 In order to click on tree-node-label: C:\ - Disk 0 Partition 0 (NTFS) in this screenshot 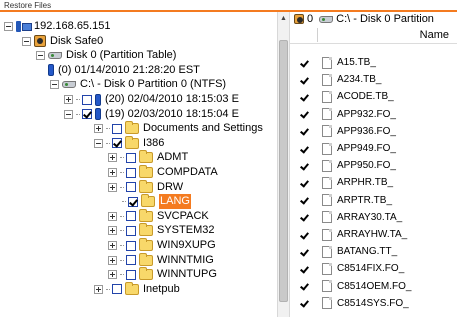, I will do `click(153, 84)`.